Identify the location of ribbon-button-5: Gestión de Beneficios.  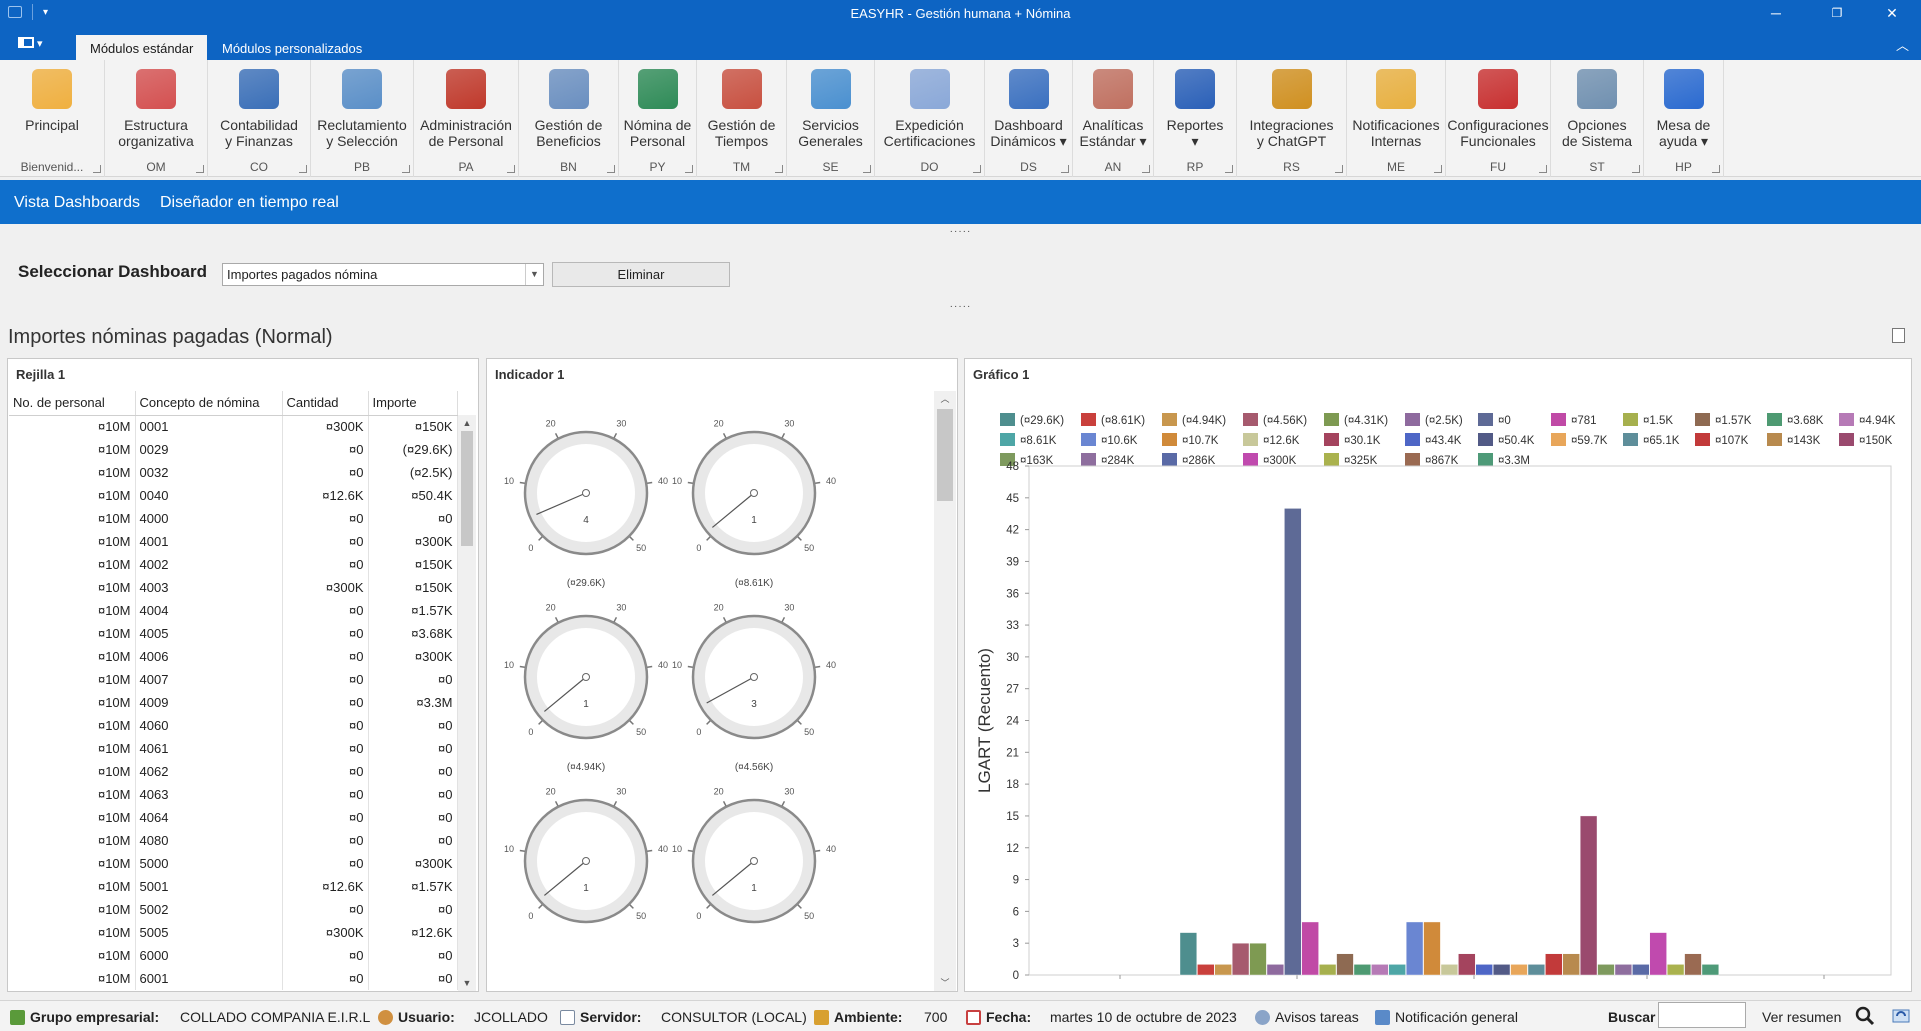
(568, 111).